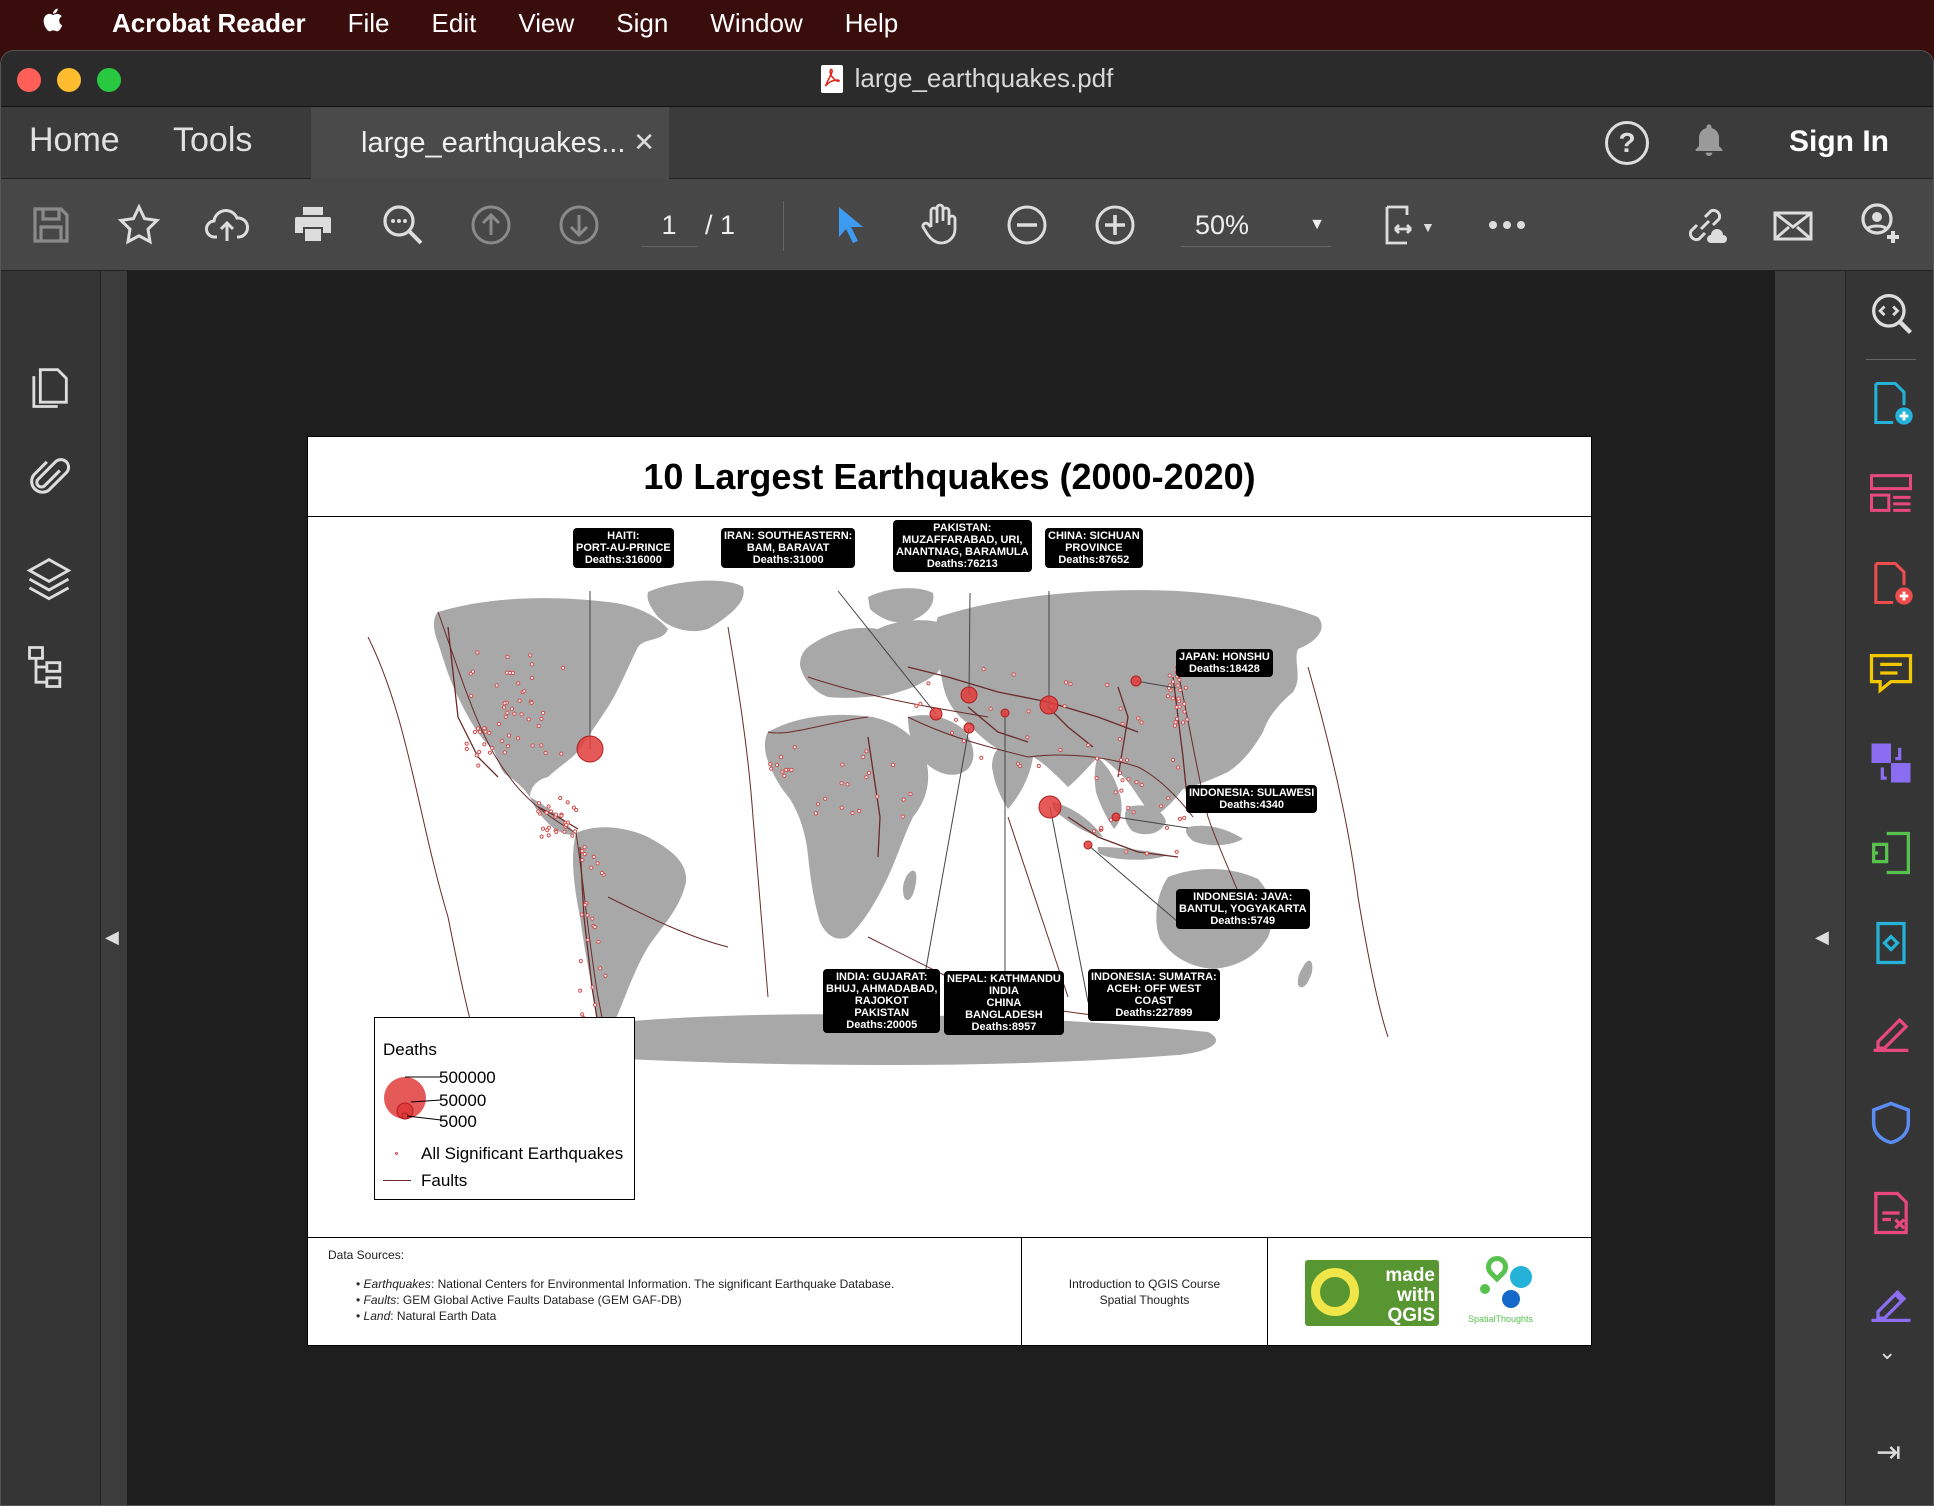 This screenshot has width=1934, height=1506. I want to click on source-item: • Land: Natural Earth Data, so click(426, 1316).